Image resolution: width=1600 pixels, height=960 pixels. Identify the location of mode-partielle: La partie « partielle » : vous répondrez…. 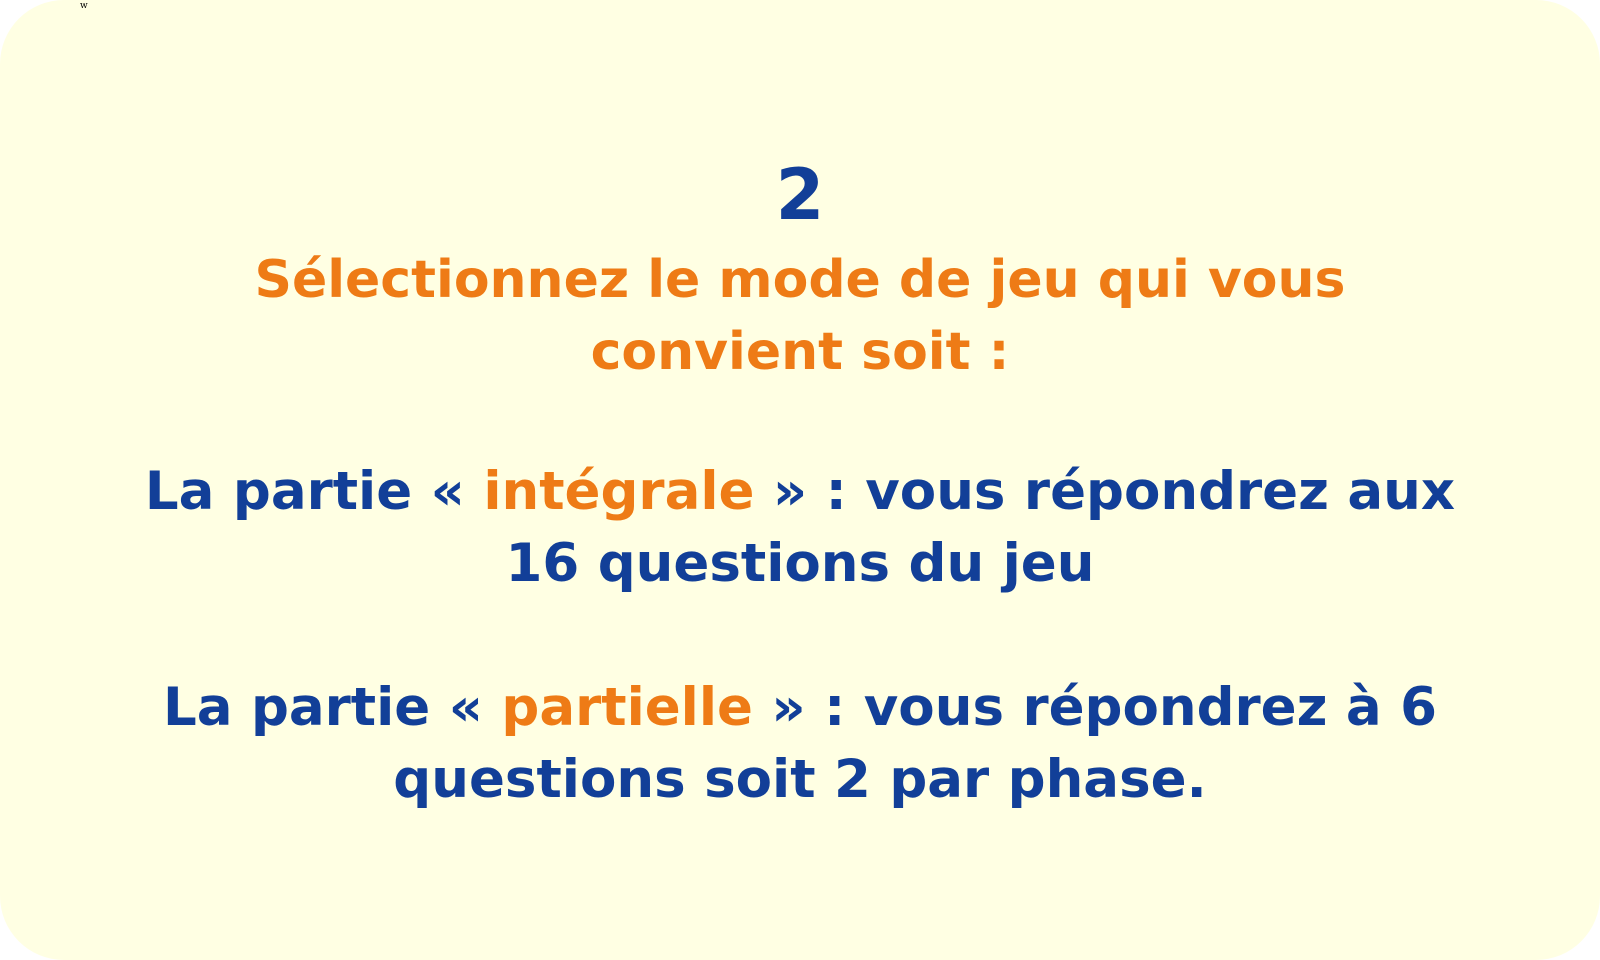
(800, 744).